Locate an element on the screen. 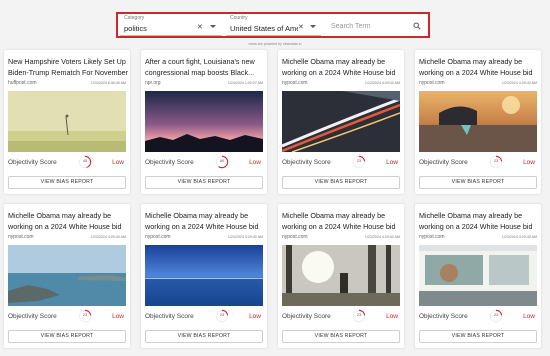  light-trails-photo is located at coordinates (341, 121).